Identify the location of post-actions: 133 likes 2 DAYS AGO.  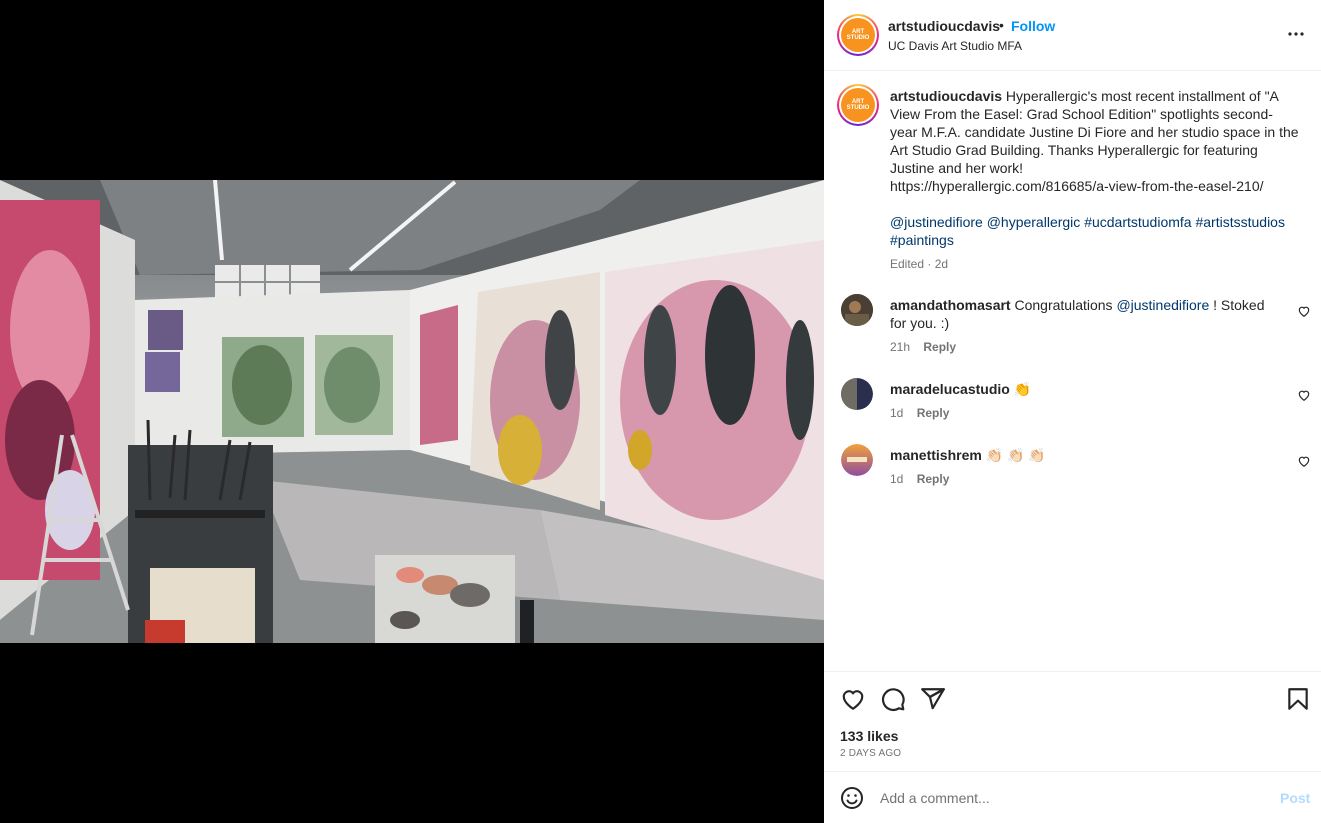
(1072, 721).